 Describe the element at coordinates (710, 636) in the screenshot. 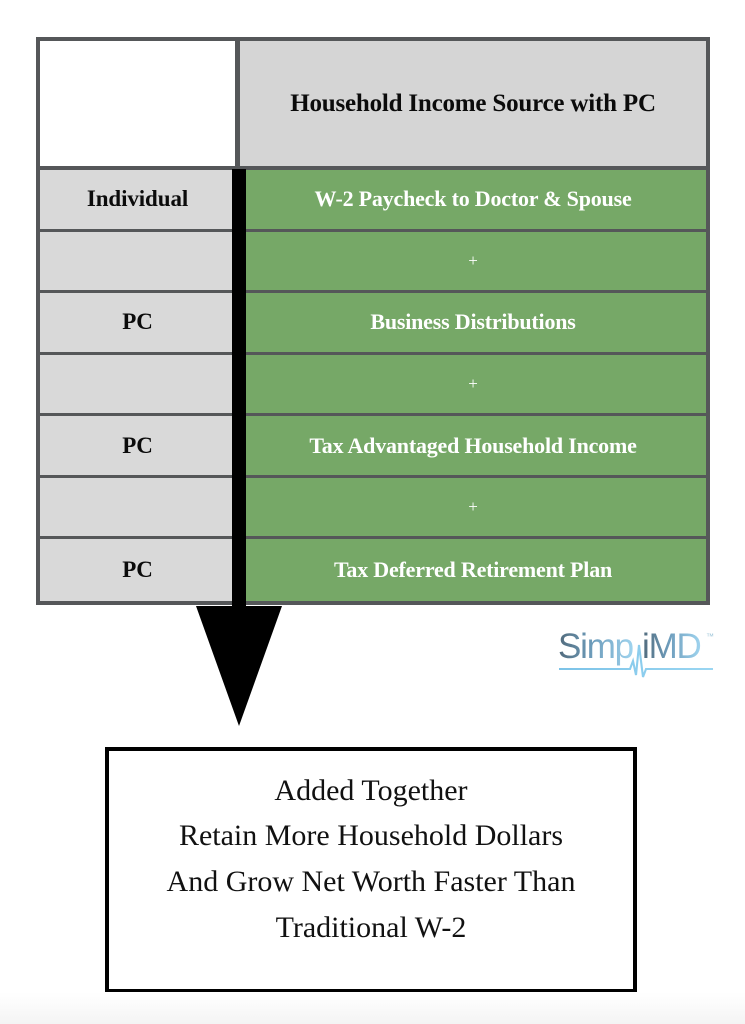

I see `trademark-symbol: ™` at that location.